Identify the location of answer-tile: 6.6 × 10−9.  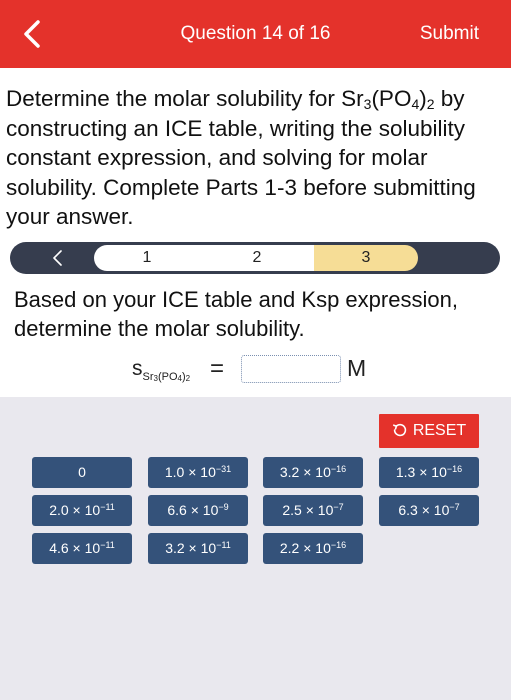
(198, 510).